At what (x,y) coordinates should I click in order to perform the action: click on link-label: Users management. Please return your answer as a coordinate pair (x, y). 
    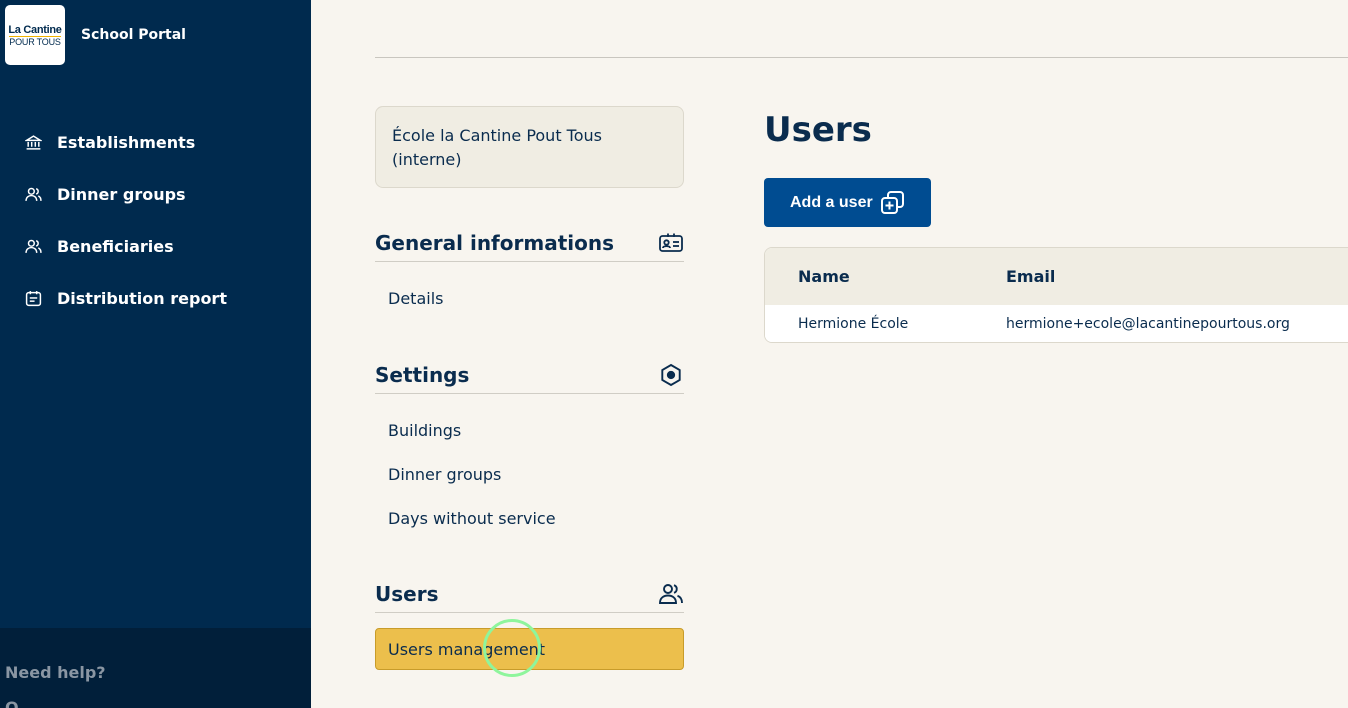
    Looking at the image, I should click on (467, 649).